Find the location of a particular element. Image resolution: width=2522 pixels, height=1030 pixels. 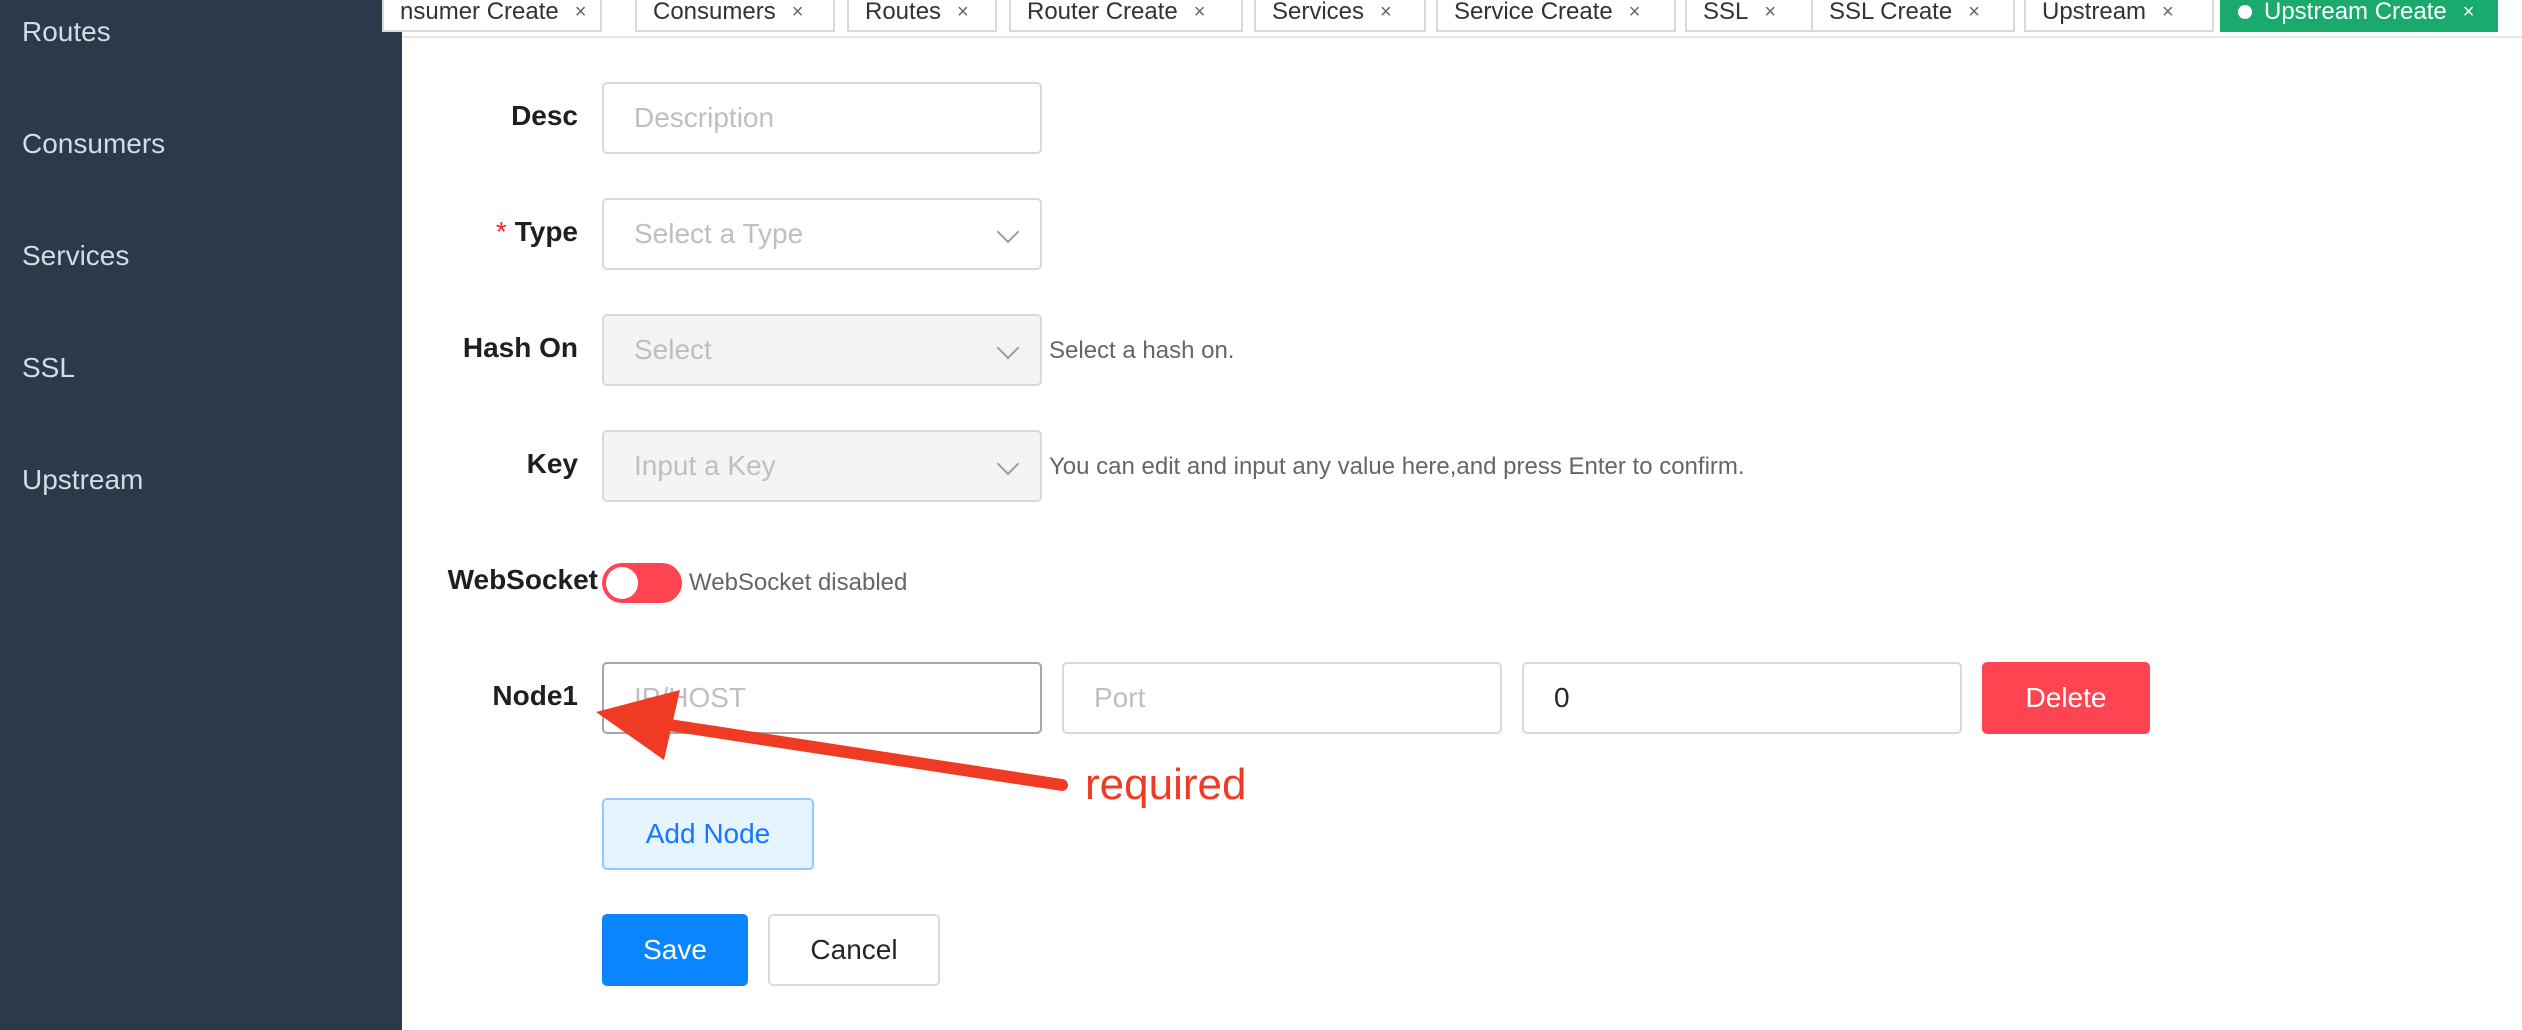

required-mark: * is located at coordinates (501, 231).